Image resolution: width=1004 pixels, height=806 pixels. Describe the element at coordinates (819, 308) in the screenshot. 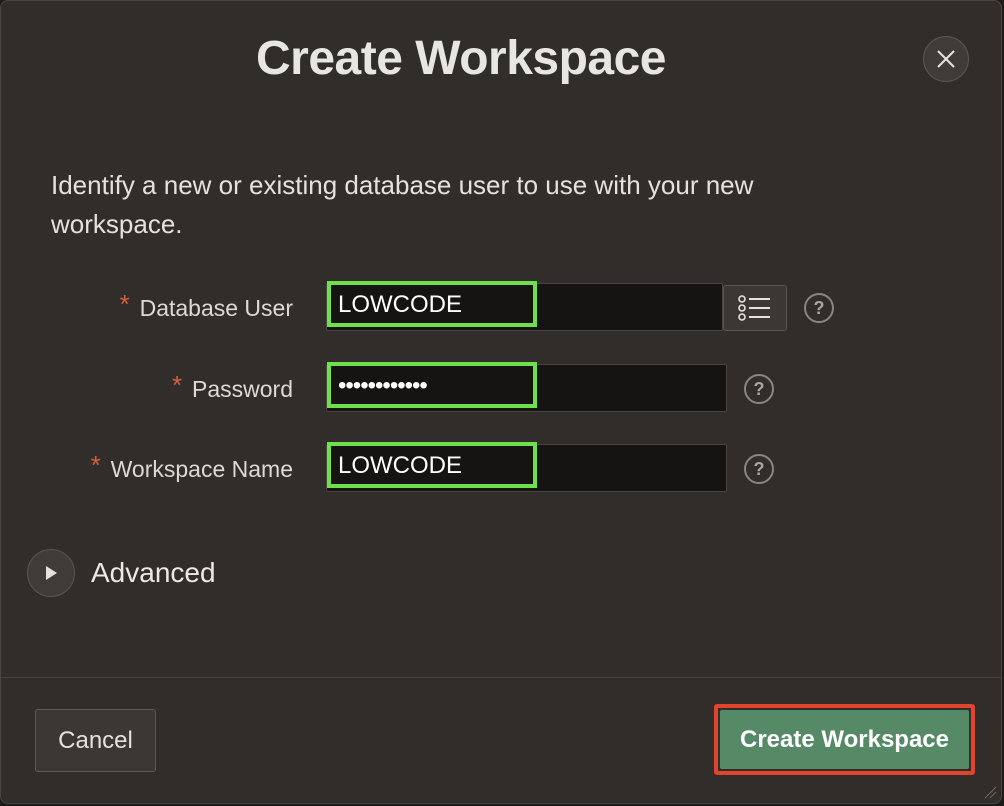

I see `database-user-help-icon: ?` at that location.